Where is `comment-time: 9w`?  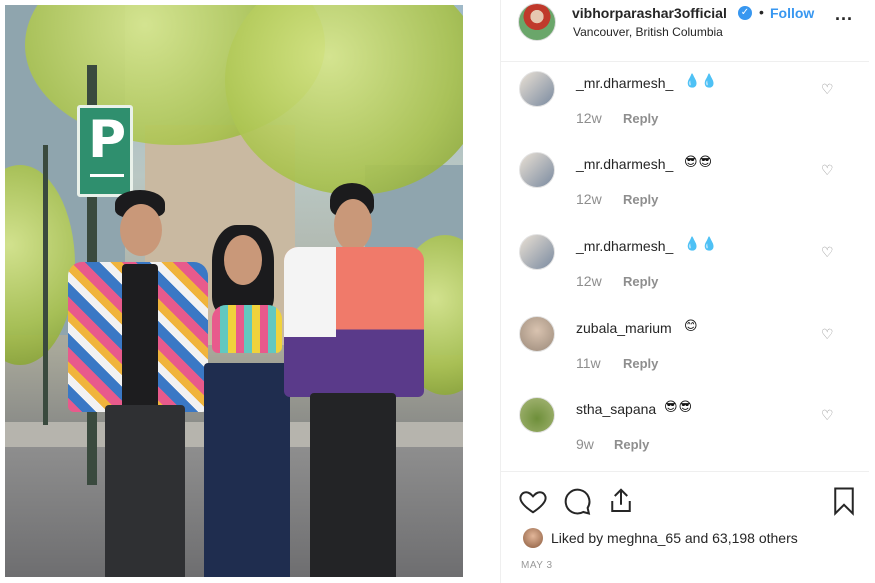
comment-time: 9w is located at coordinates (585, 444).